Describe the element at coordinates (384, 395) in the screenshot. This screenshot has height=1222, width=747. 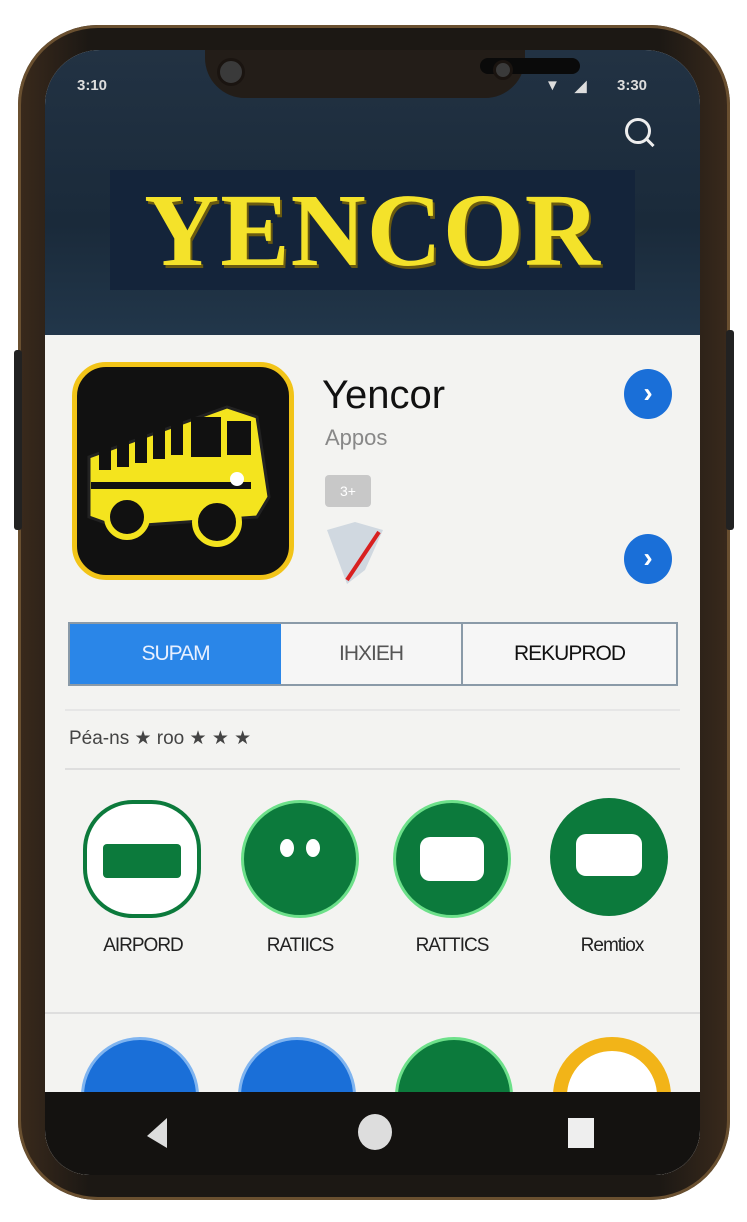
I see `app-title: Yencor` at that location.